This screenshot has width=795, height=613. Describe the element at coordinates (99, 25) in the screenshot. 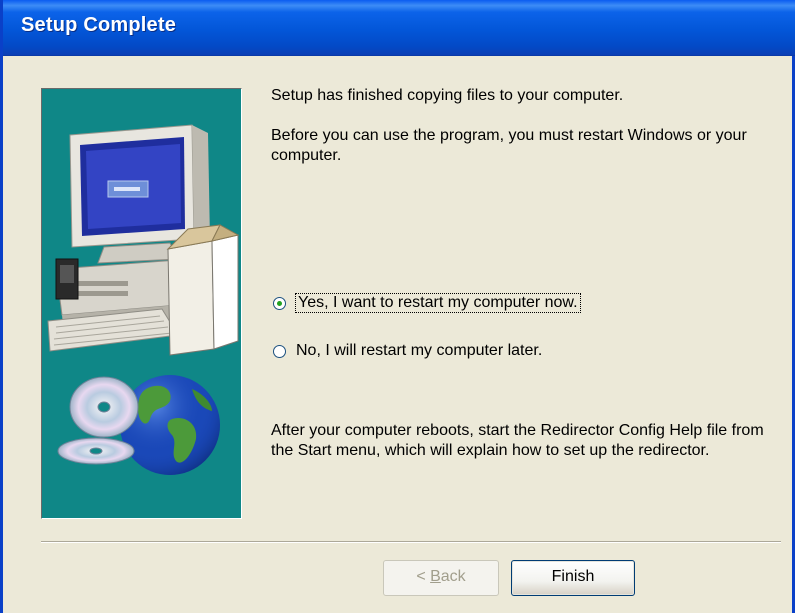

I see `window-title: Setup Complete` at that location.